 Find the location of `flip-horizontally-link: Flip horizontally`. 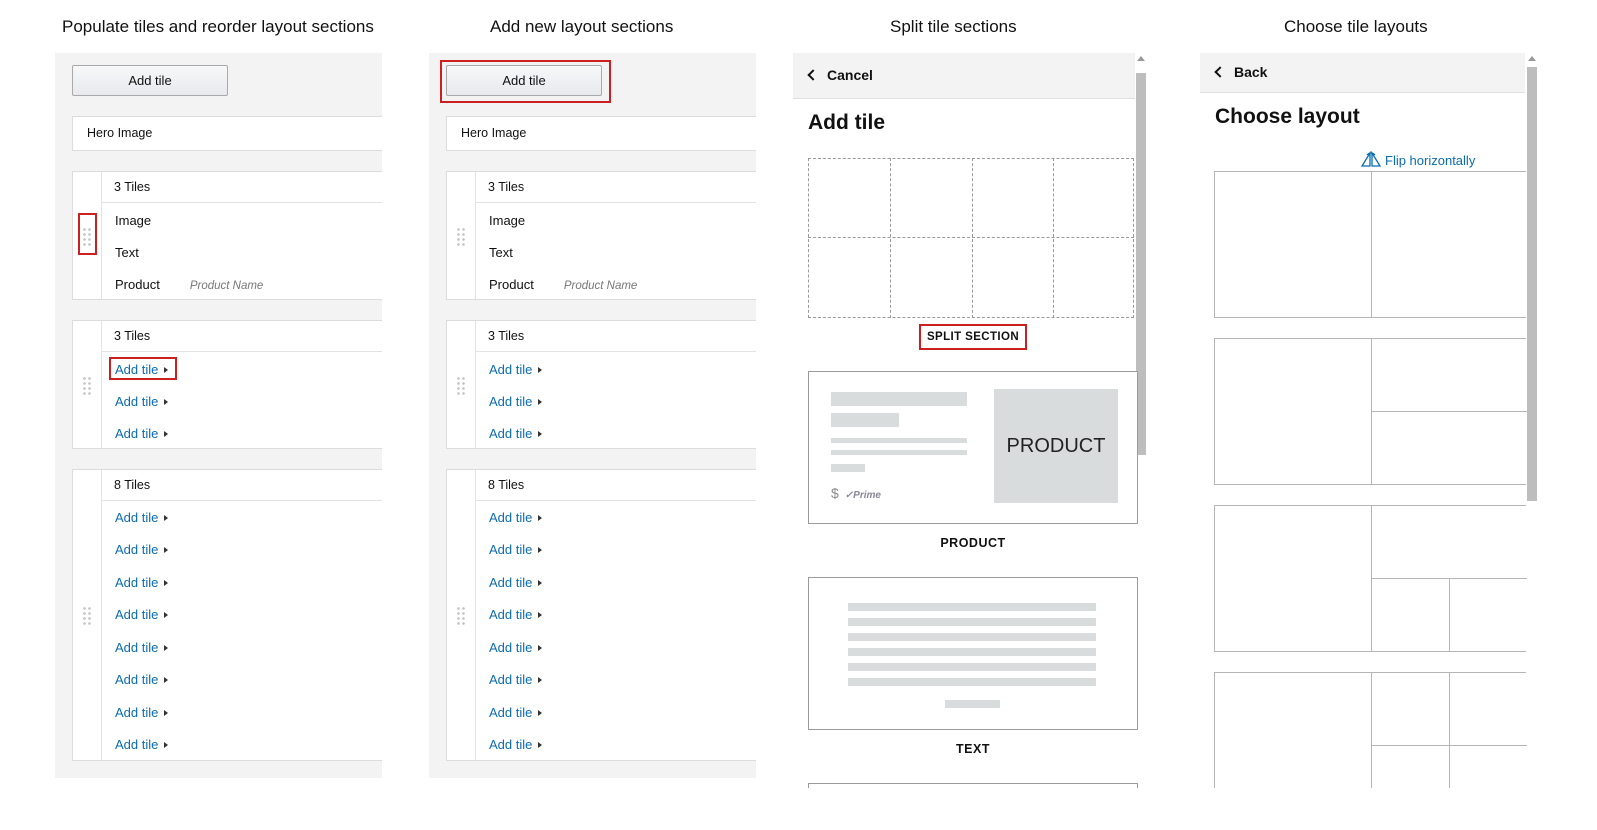

flip-horizontally-link: Flip horizontally is located at coordinates (1417, 159).